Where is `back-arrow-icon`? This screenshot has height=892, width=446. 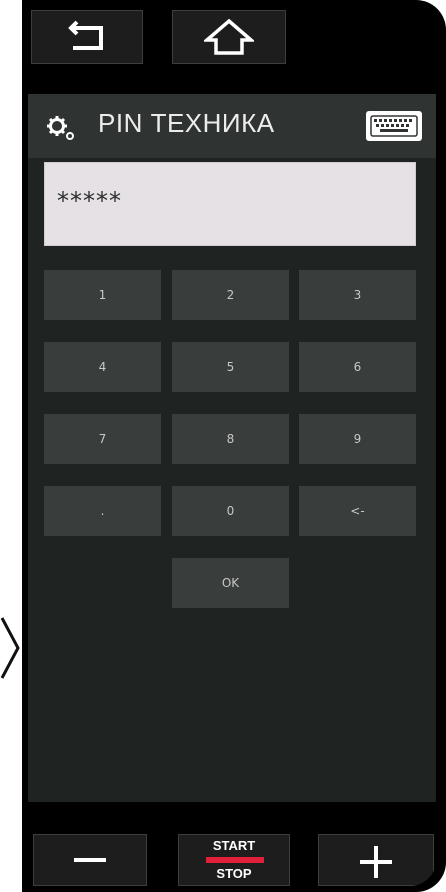
back-arrow-icon is located at coordinates (85, 35).